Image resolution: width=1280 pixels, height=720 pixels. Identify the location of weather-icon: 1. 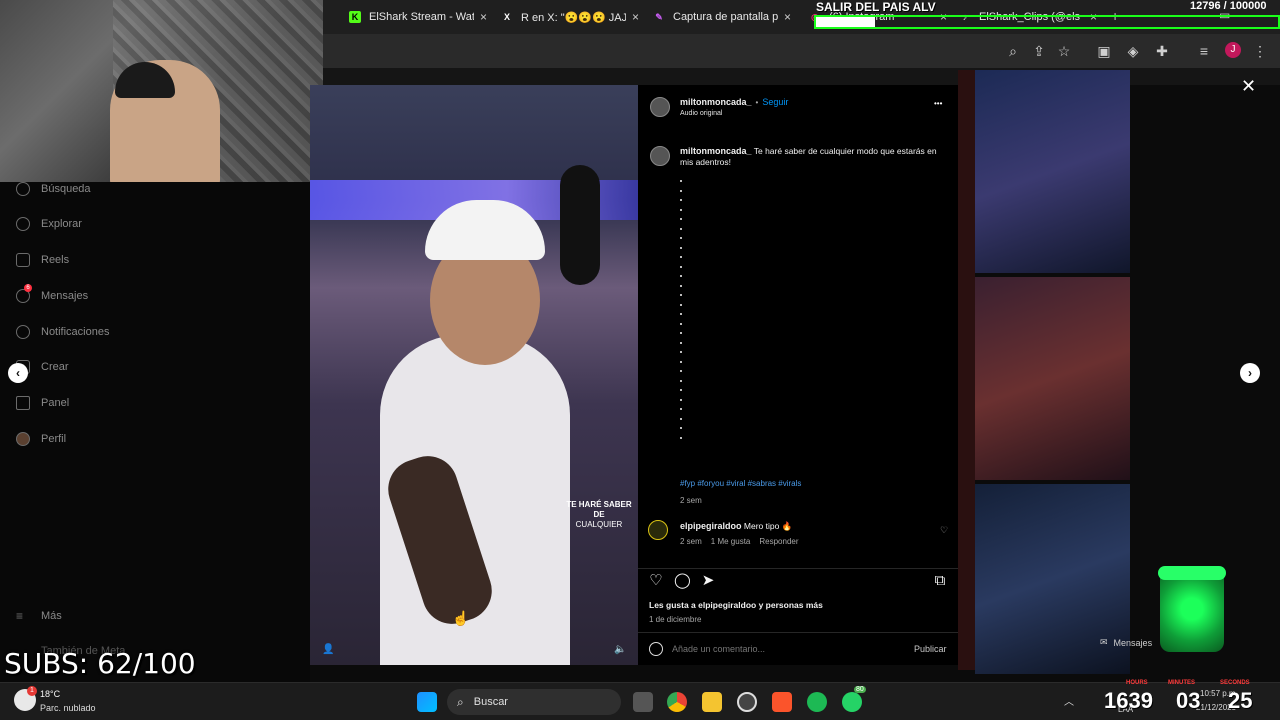
(25, 698).